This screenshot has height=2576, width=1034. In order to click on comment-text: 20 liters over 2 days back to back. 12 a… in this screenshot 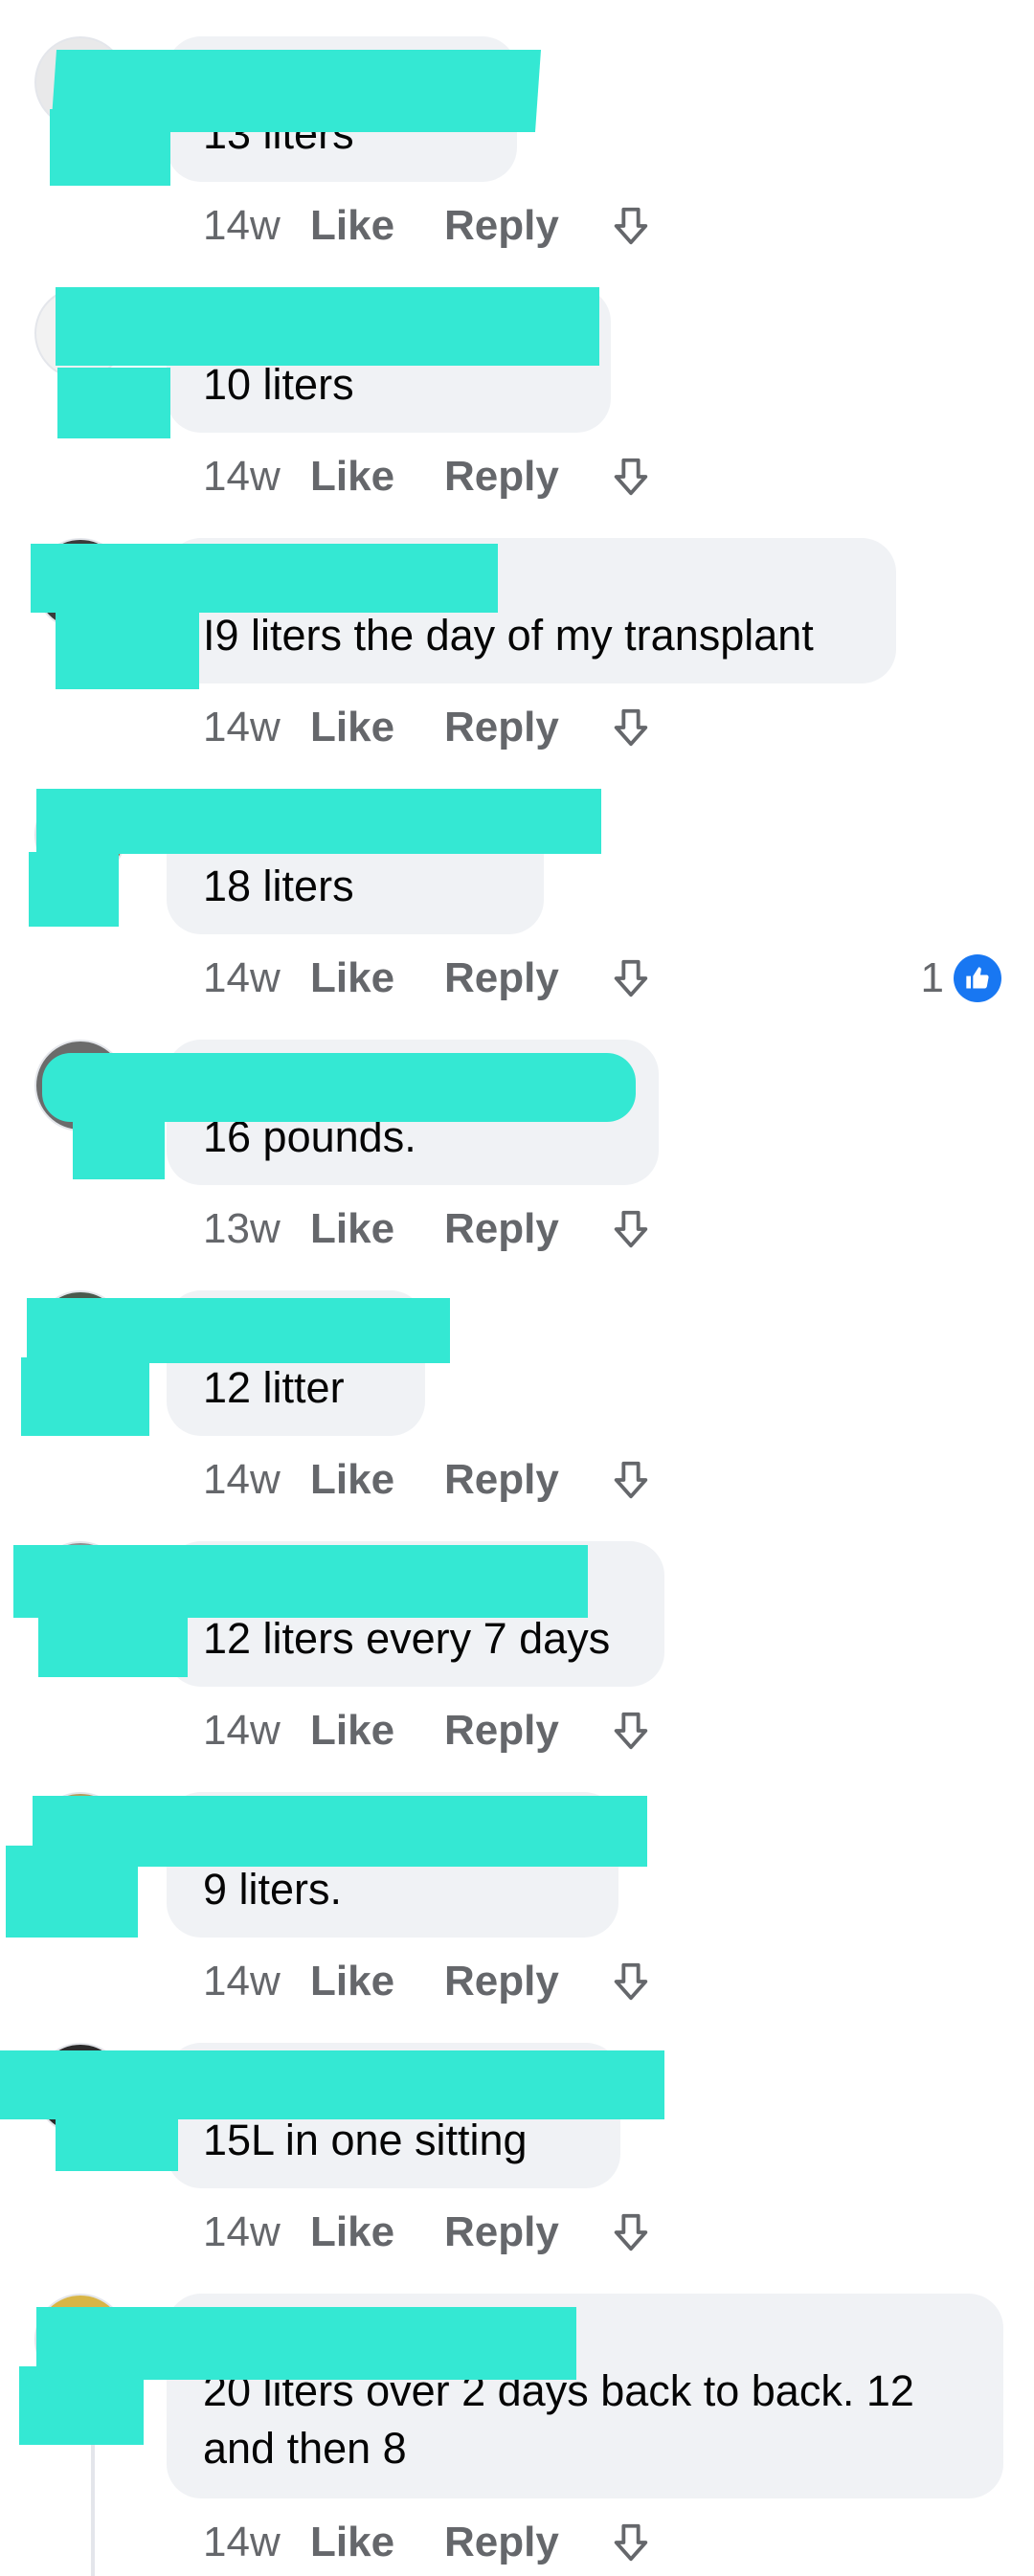, I will do `click(558, 2420)`.